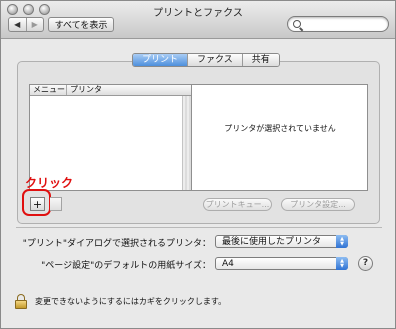 The width and height of the screenshot is (396, 329). I want to click on selected-printer-value: 最後に使用したプリンタ, so click(272, 242).